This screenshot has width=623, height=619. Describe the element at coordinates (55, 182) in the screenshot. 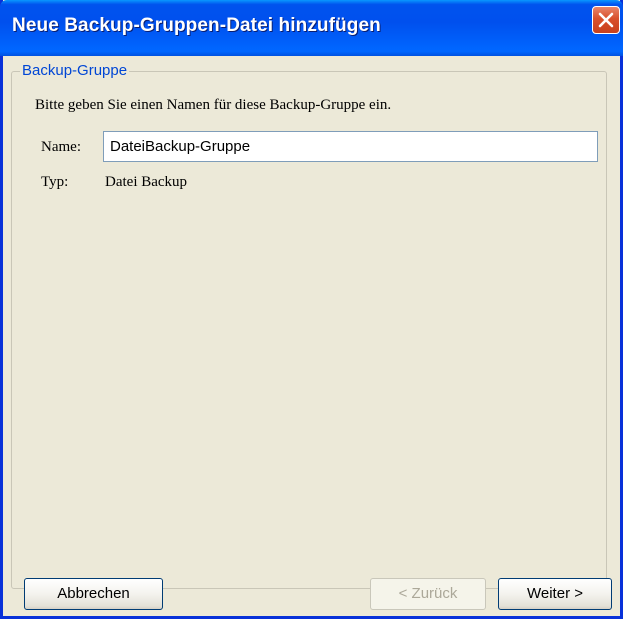

I see `type-label: Typ:` at that location.